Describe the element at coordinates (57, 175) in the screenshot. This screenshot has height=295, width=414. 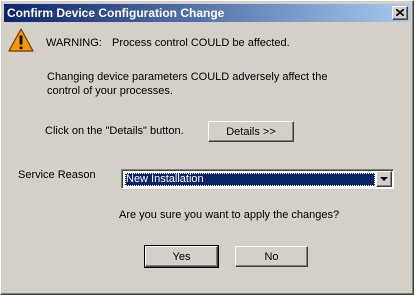
I see `service-reason-label: Service Reason` at that location.